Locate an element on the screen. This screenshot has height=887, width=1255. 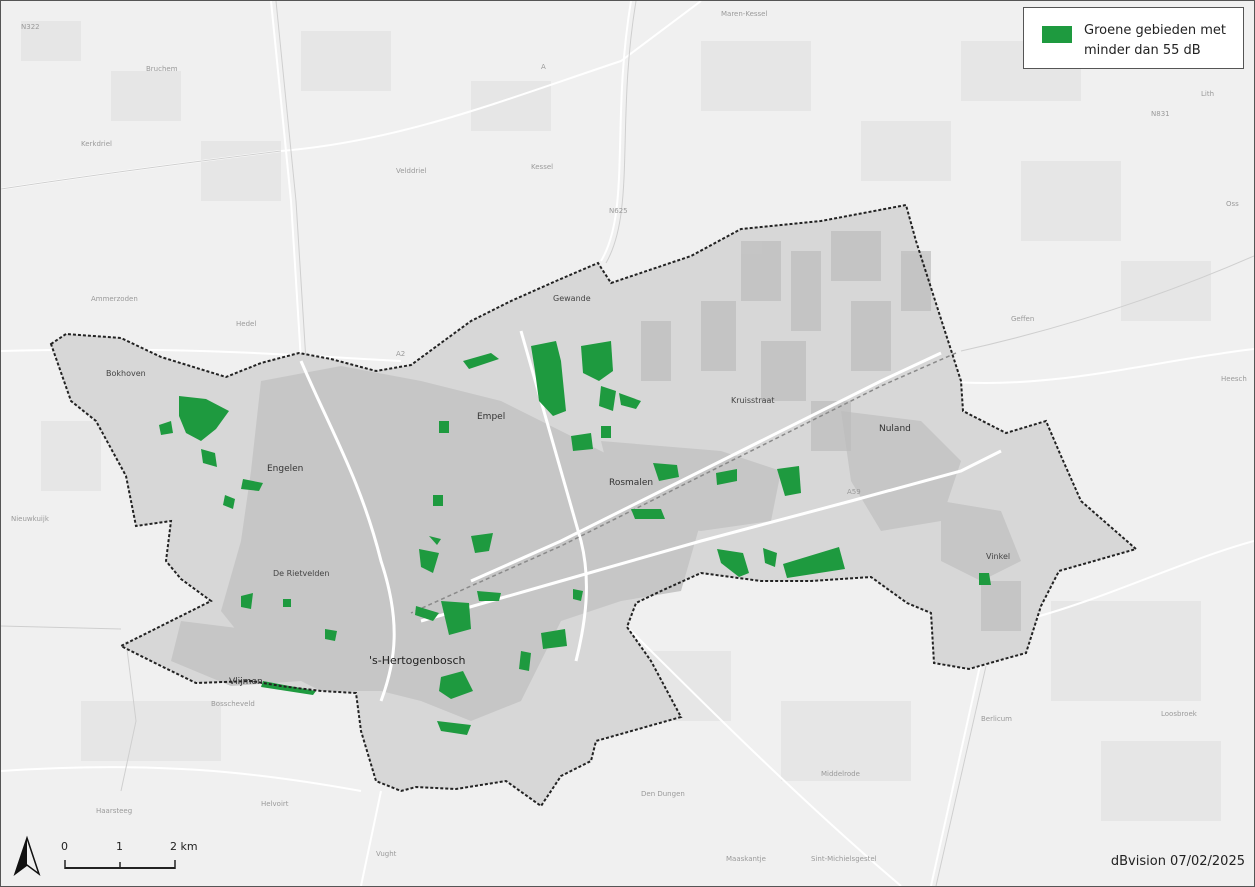
scale-bar: 0 1 2 km is located at coordinates (133, 857).